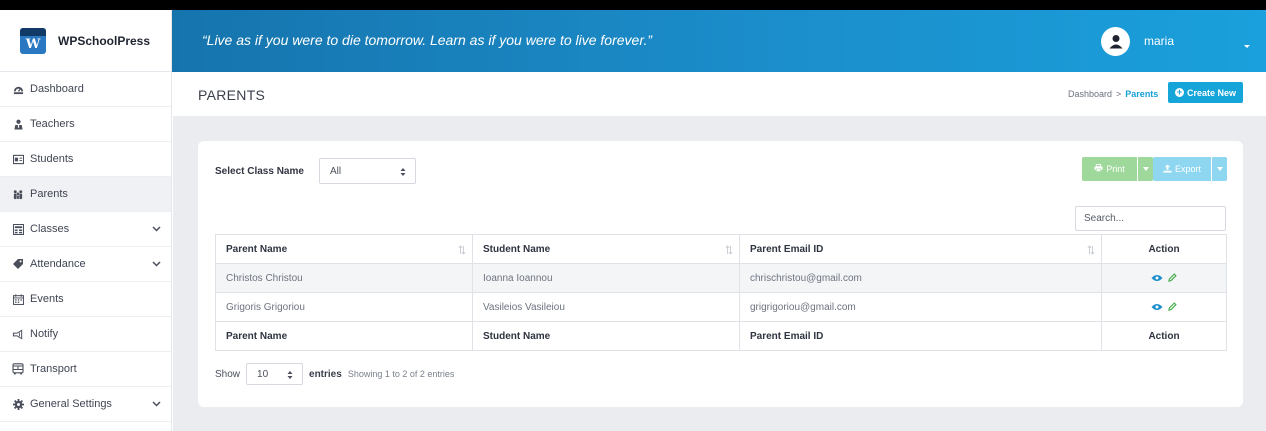  I want to click on breadcrumb: Dashboard > Parents, so click(1113, 94).